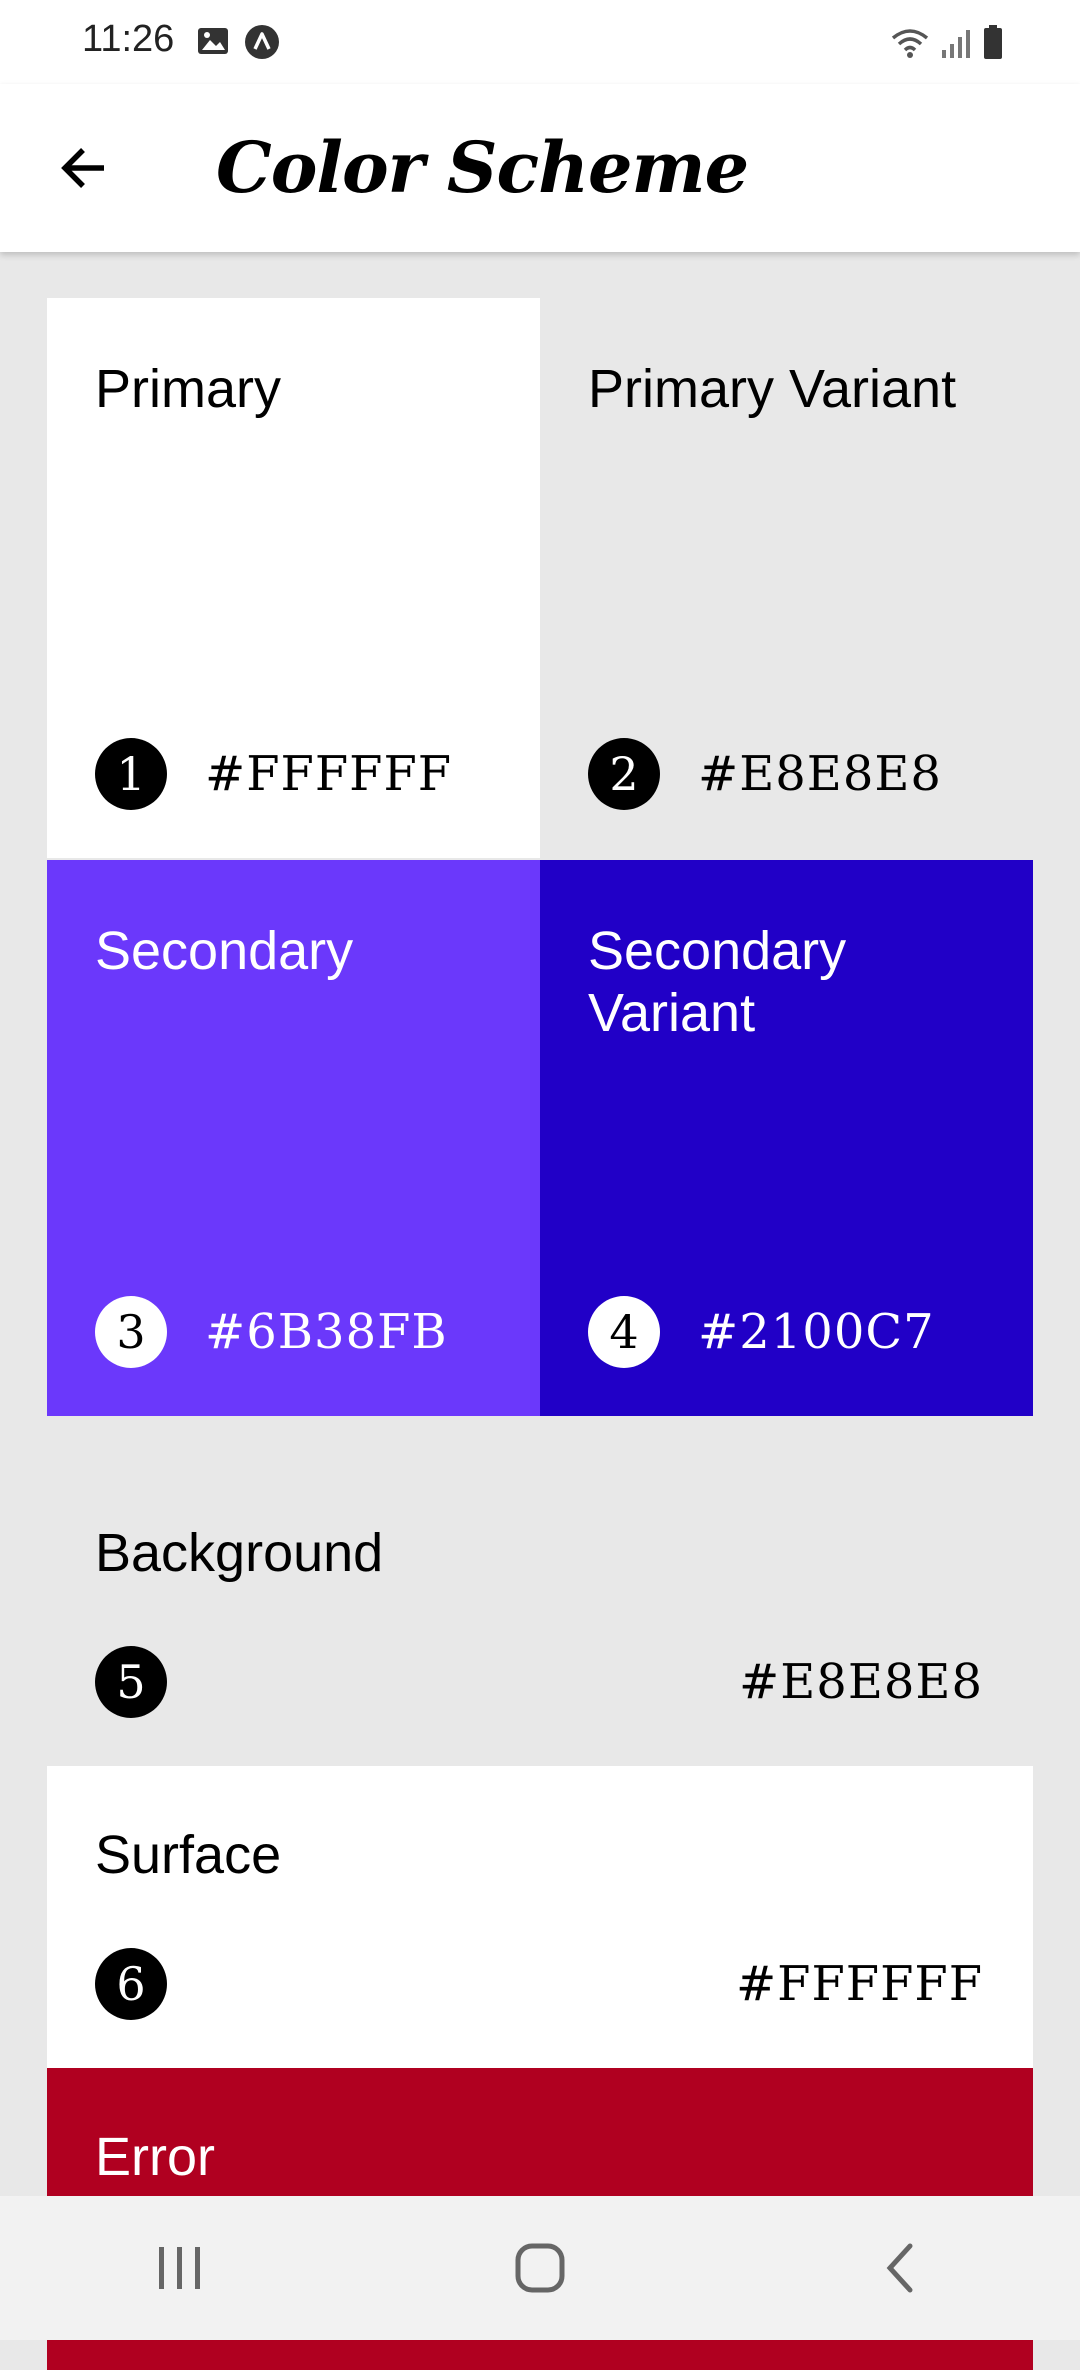 The width and height of the screenshot is (1080, 2370). What do you see at coordinates (956, 46) in the screenshot?
I see `signal-icon` at bounding box center [956, 46].